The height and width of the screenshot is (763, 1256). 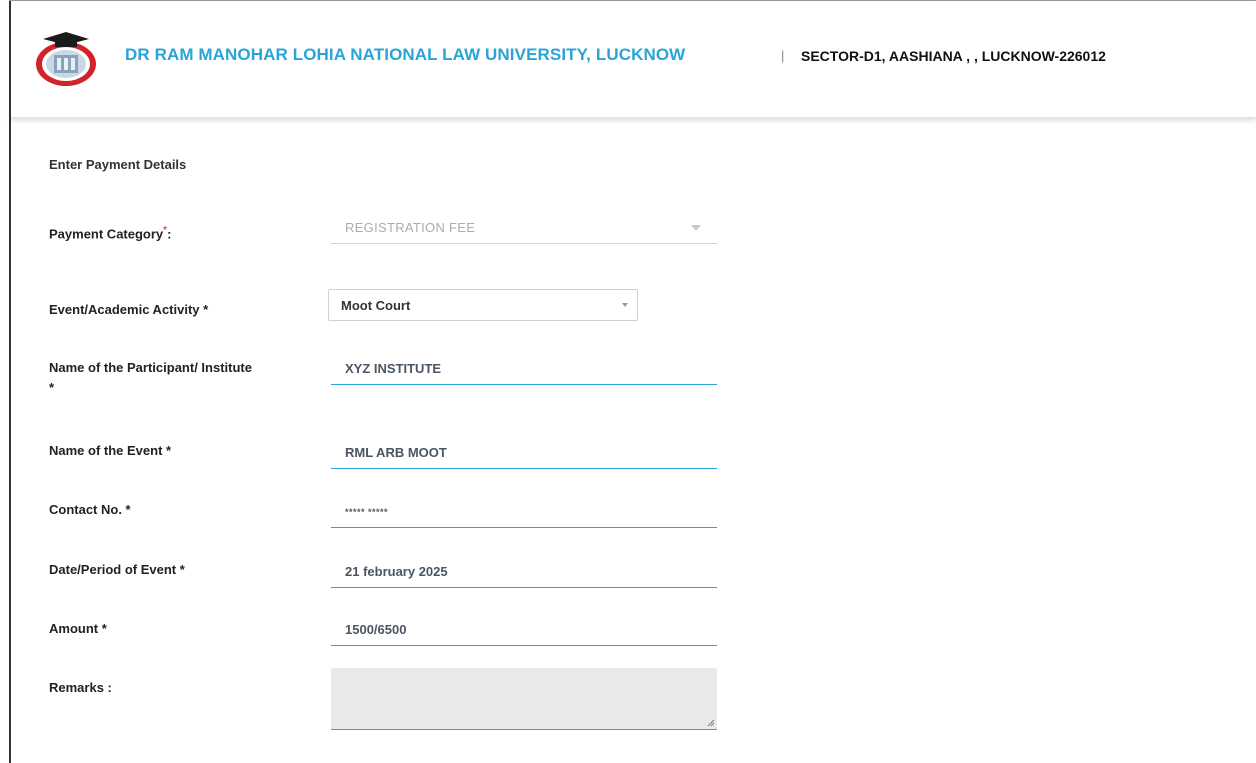 What do you see at coordinates (410, 227) in the screenshot?
I see `payment-category-value: REGISTRATION FEE` at bounding box center [410, 227].